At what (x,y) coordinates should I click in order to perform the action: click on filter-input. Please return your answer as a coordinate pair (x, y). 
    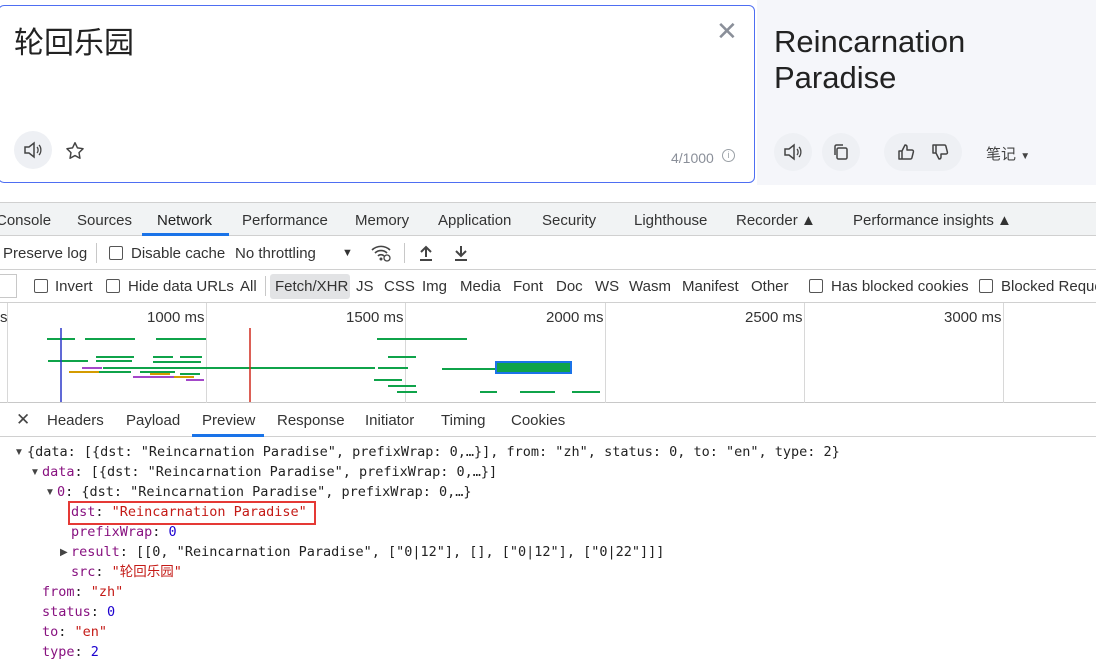
    Looking at the image, I should click on (8, 286).